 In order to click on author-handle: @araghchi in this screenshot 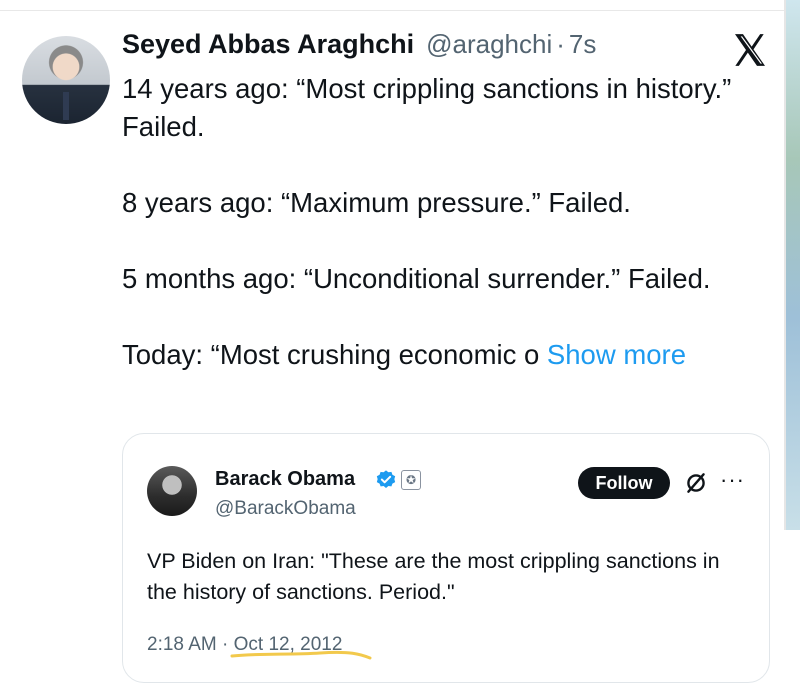, I will do `click(489, 44)`.